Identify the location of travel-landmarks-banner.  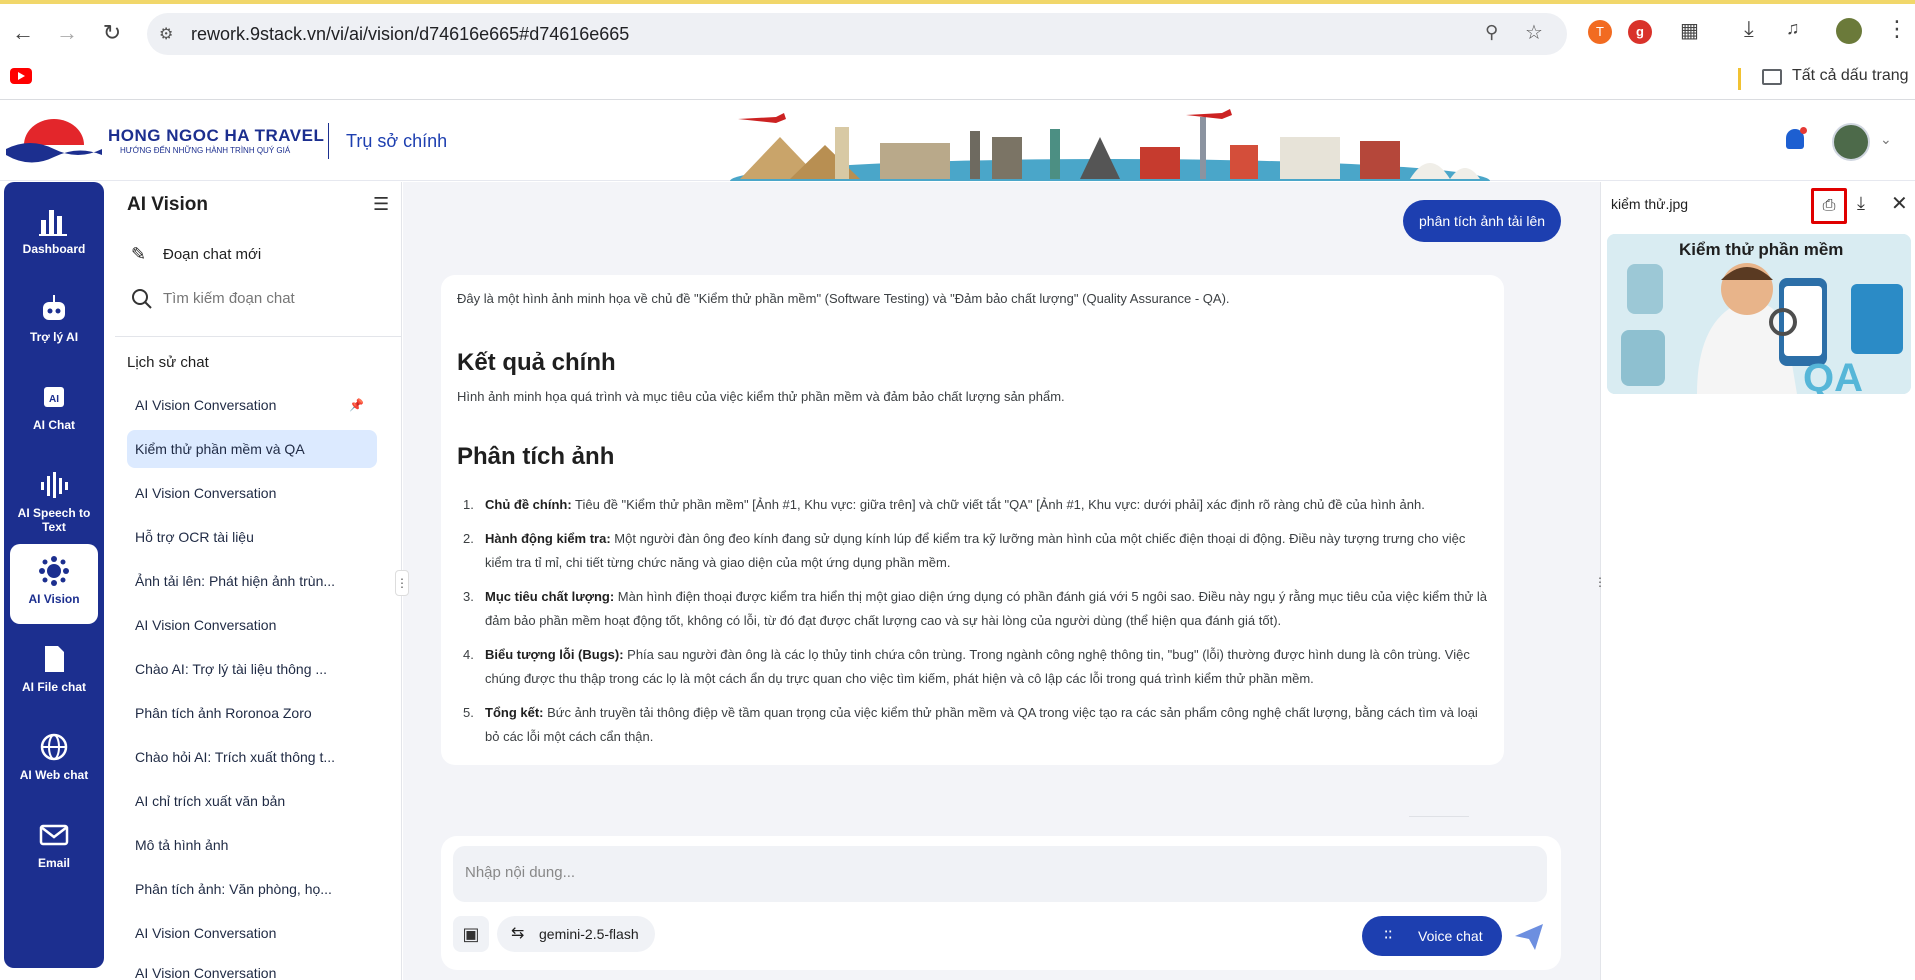
(1110, 145).